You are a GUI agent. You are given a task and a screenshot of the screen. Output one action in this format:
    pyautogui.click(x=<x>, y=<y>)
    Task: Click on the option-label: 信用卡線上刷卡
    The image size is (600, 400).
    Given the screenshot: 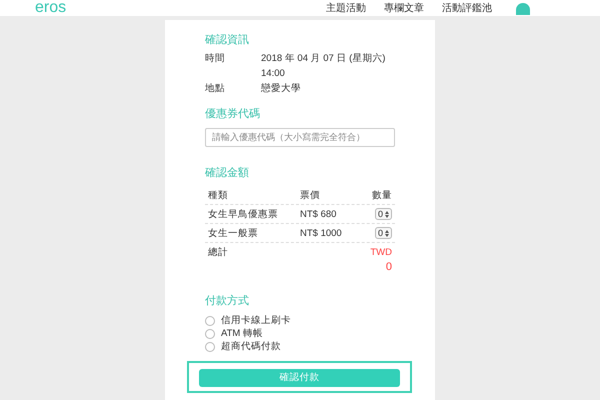 What is the action you would take?
    pyautogui.click(x=256, y=320)
    